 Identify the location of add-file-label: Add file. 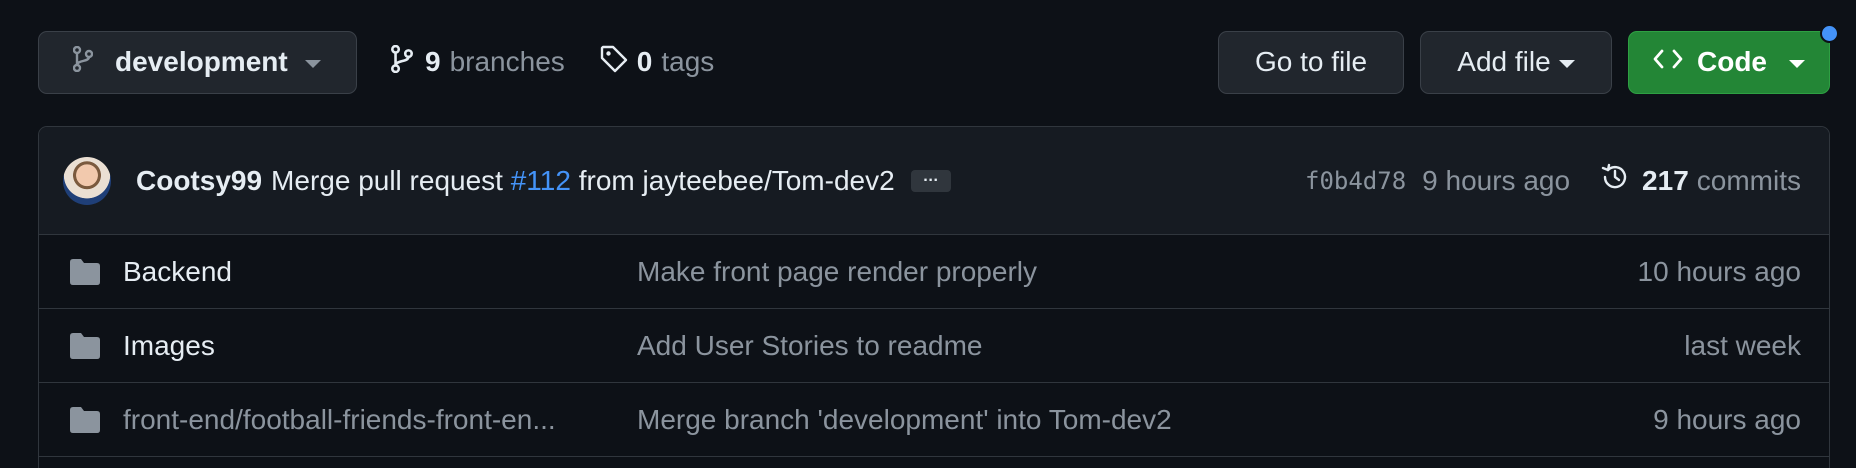
(1504, 61).